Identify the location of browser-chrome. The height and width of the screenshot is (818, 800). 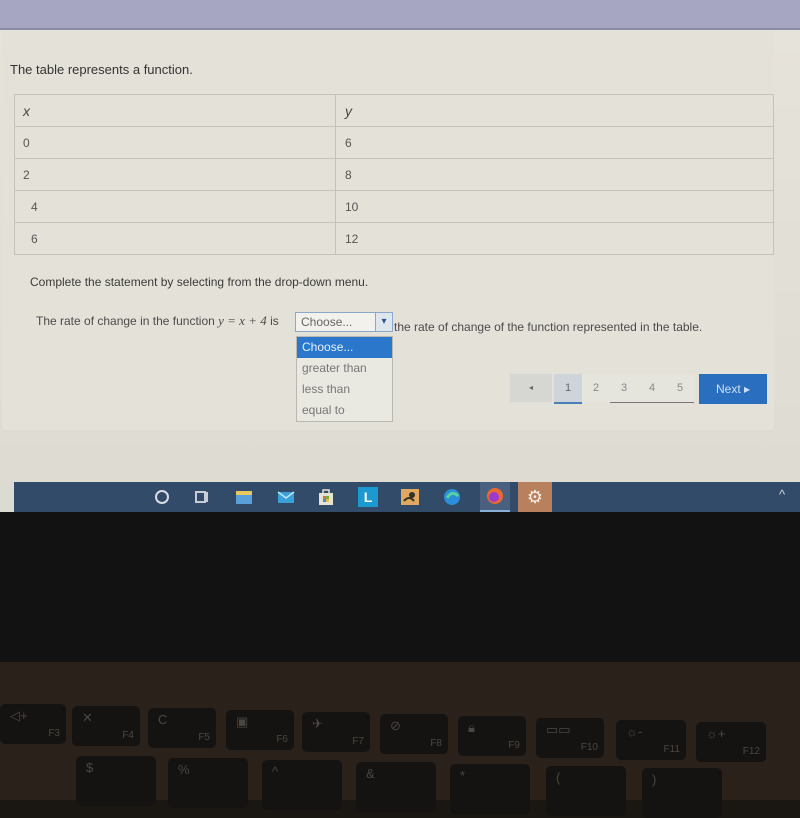
(400, 15).